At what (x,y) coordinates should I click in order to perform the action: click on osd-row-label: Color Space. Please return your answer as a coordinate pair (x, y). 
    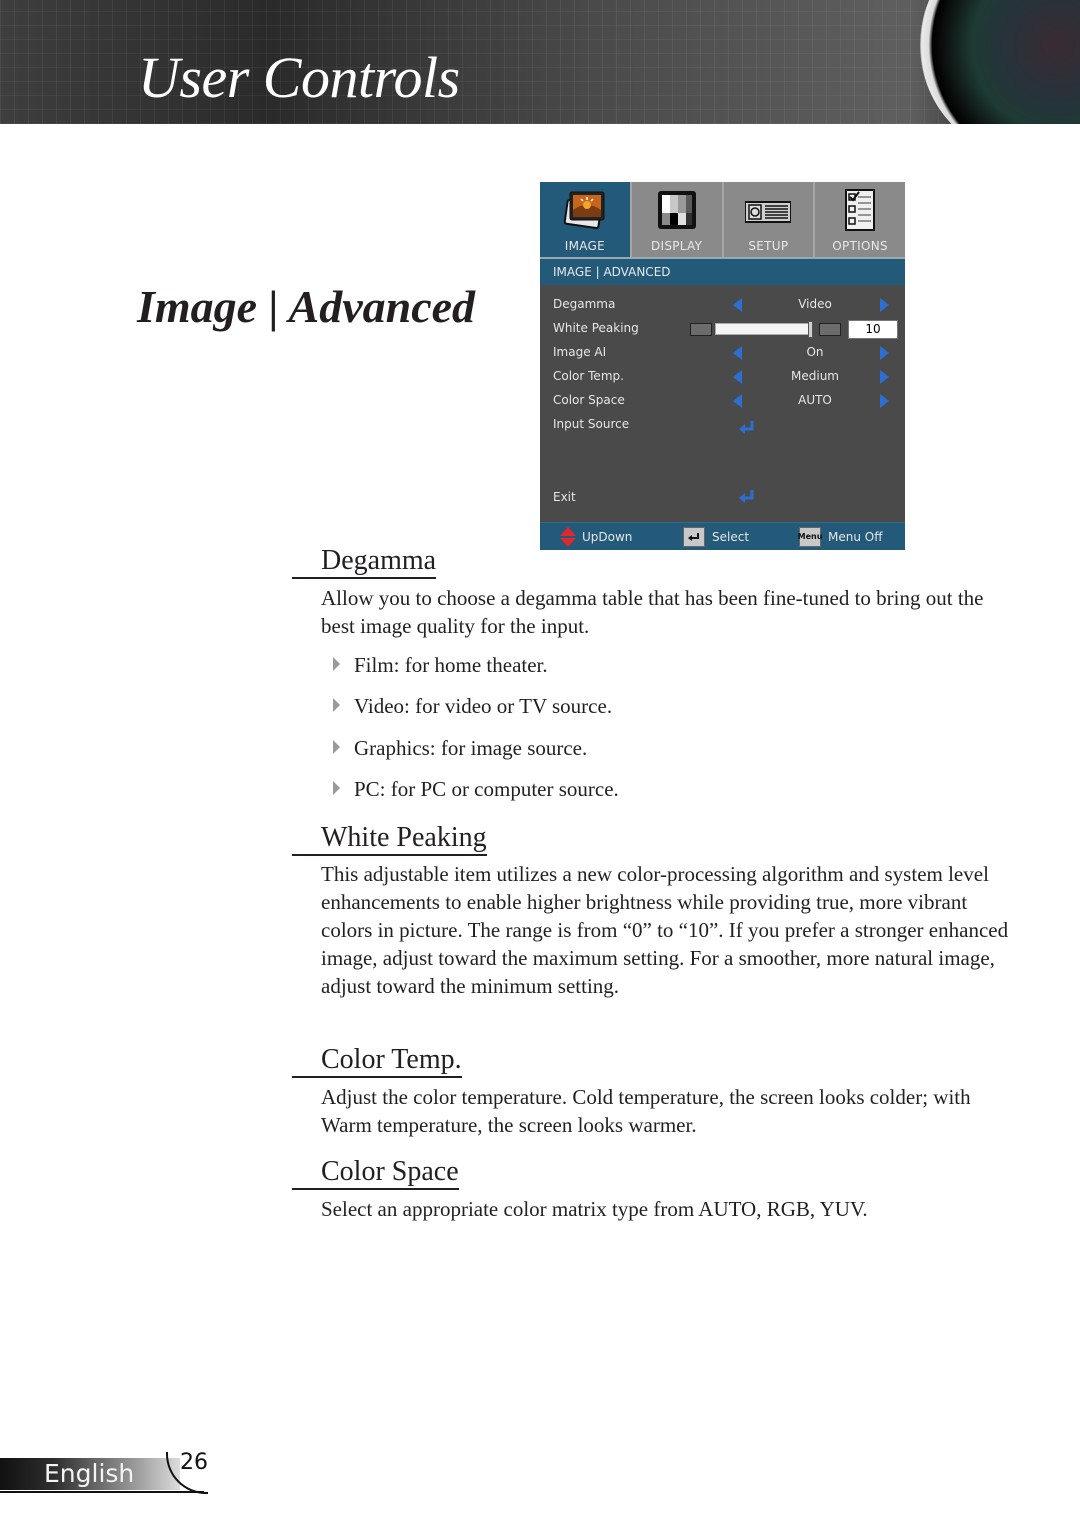
    Looking at the image, I should click on (589, 400).